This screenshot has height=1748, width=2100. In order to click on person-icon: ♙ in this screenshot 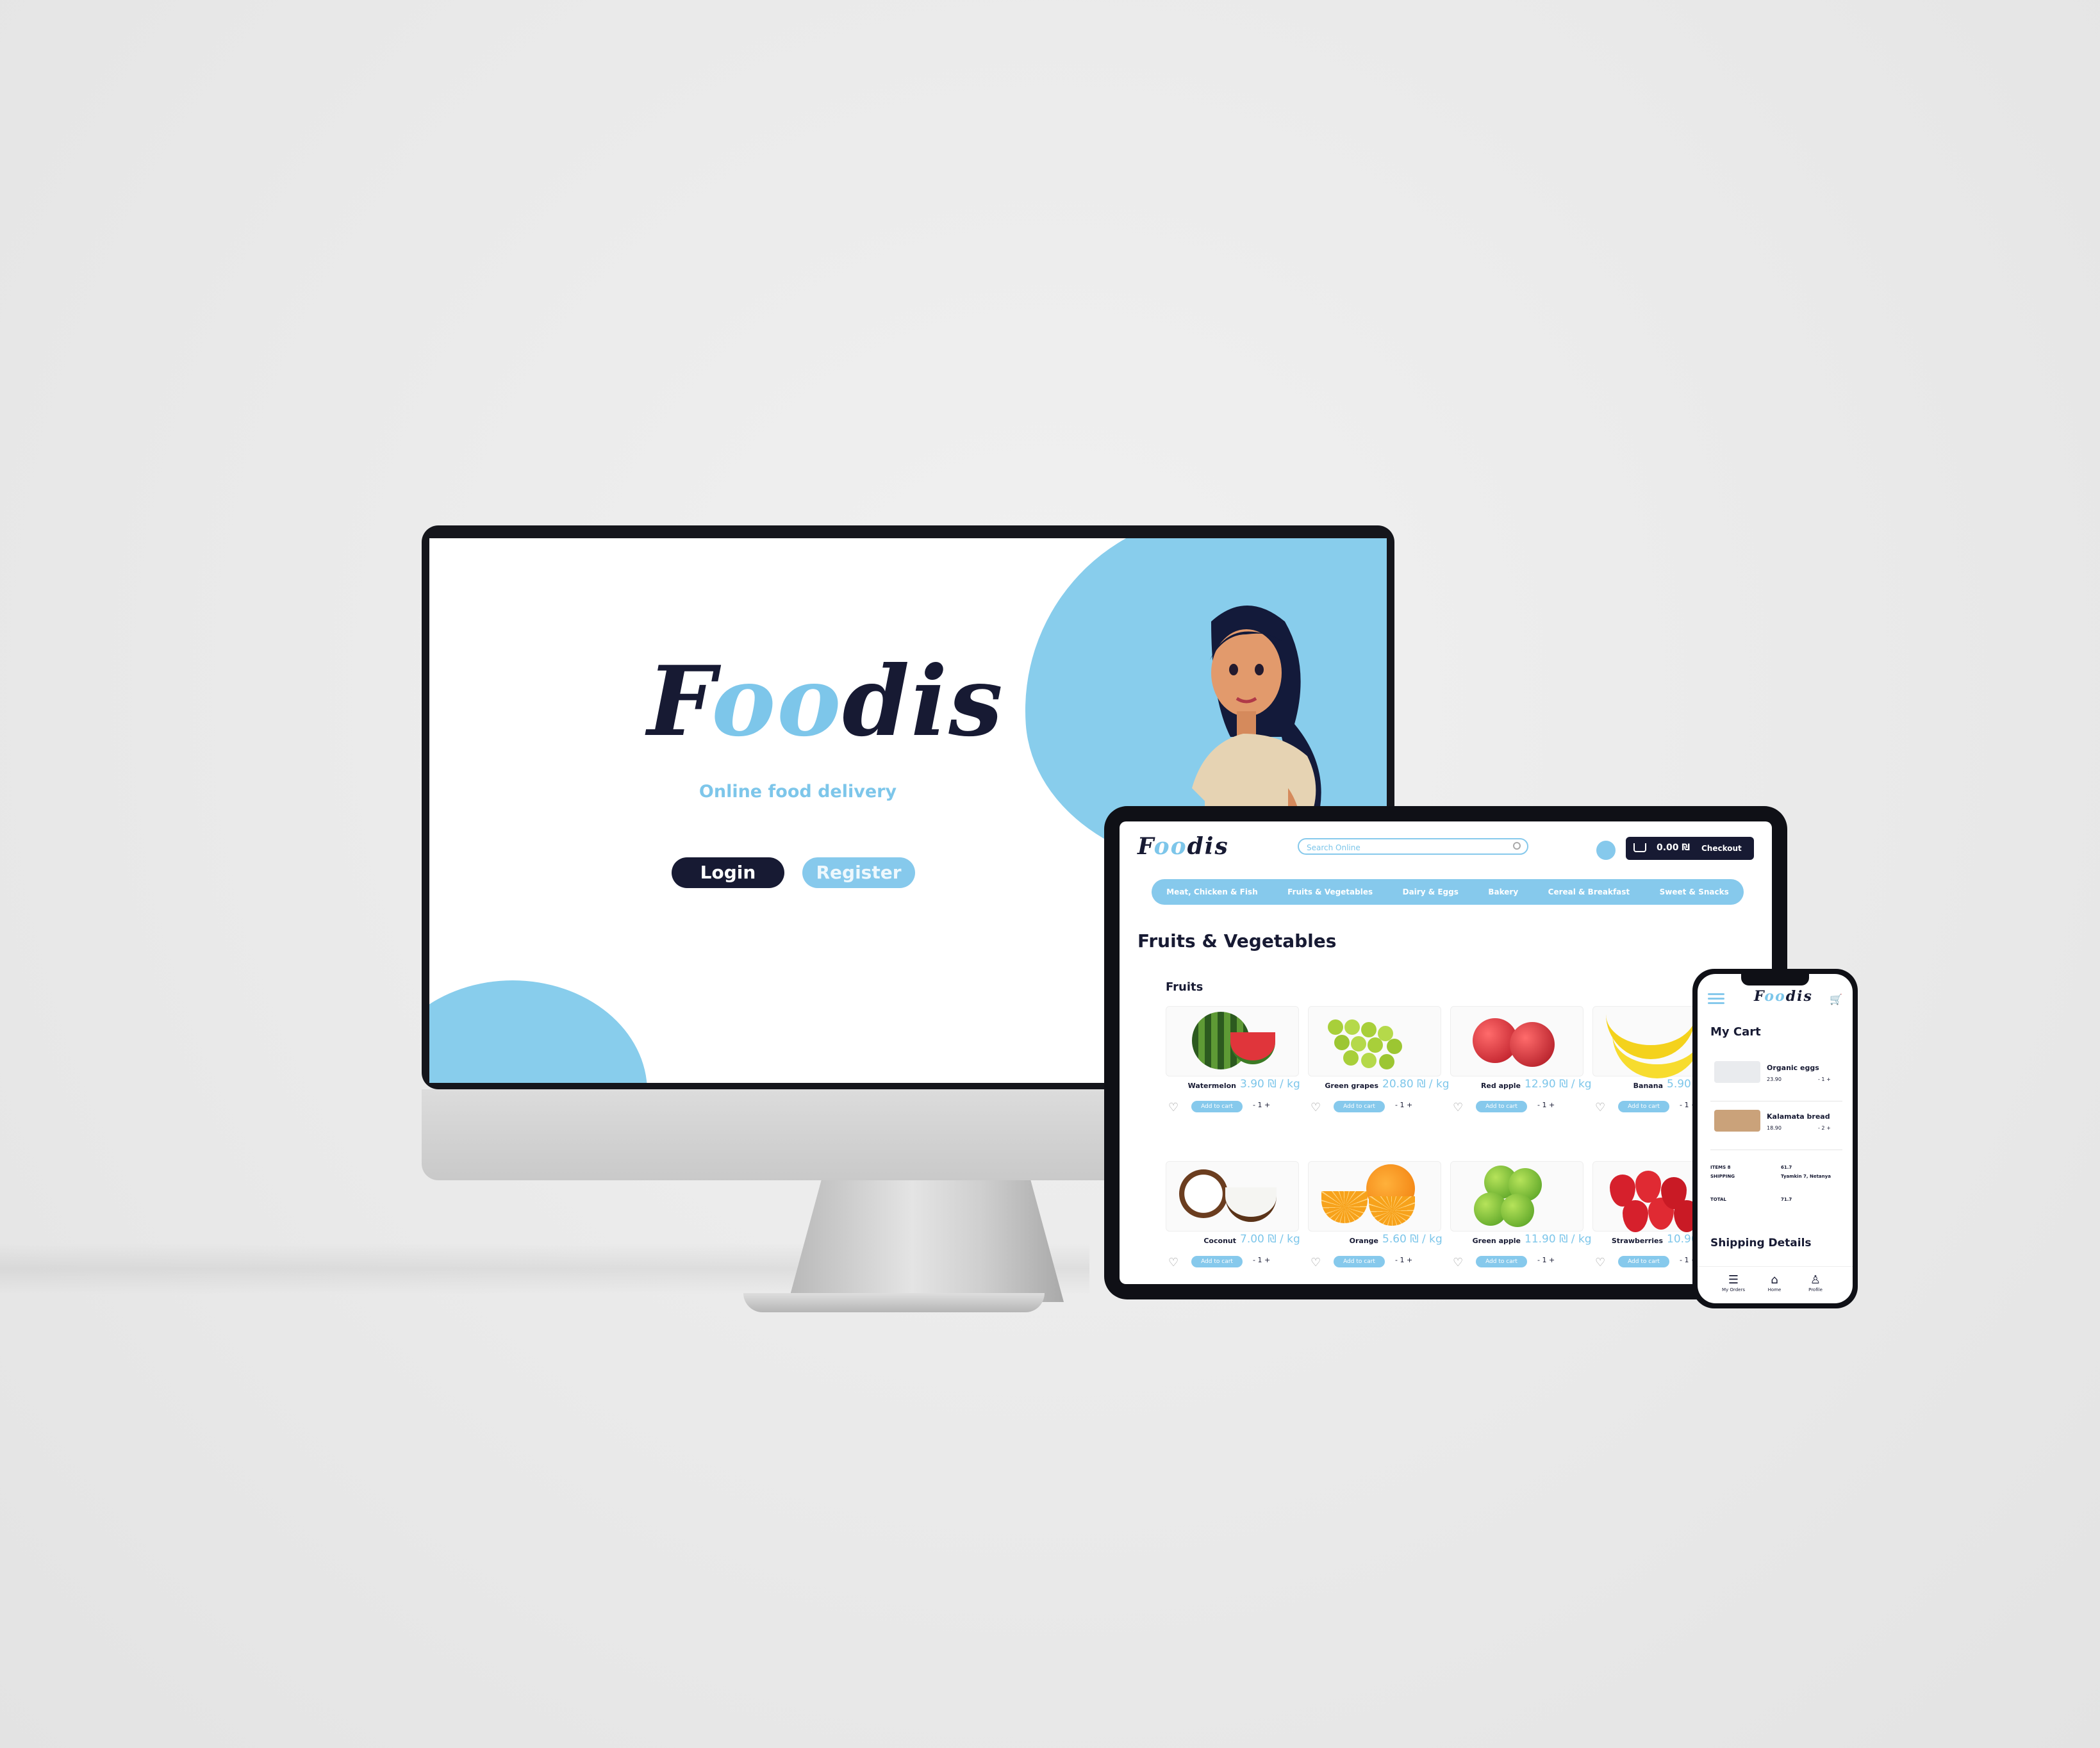, I will do `click(1816, 1280)`.